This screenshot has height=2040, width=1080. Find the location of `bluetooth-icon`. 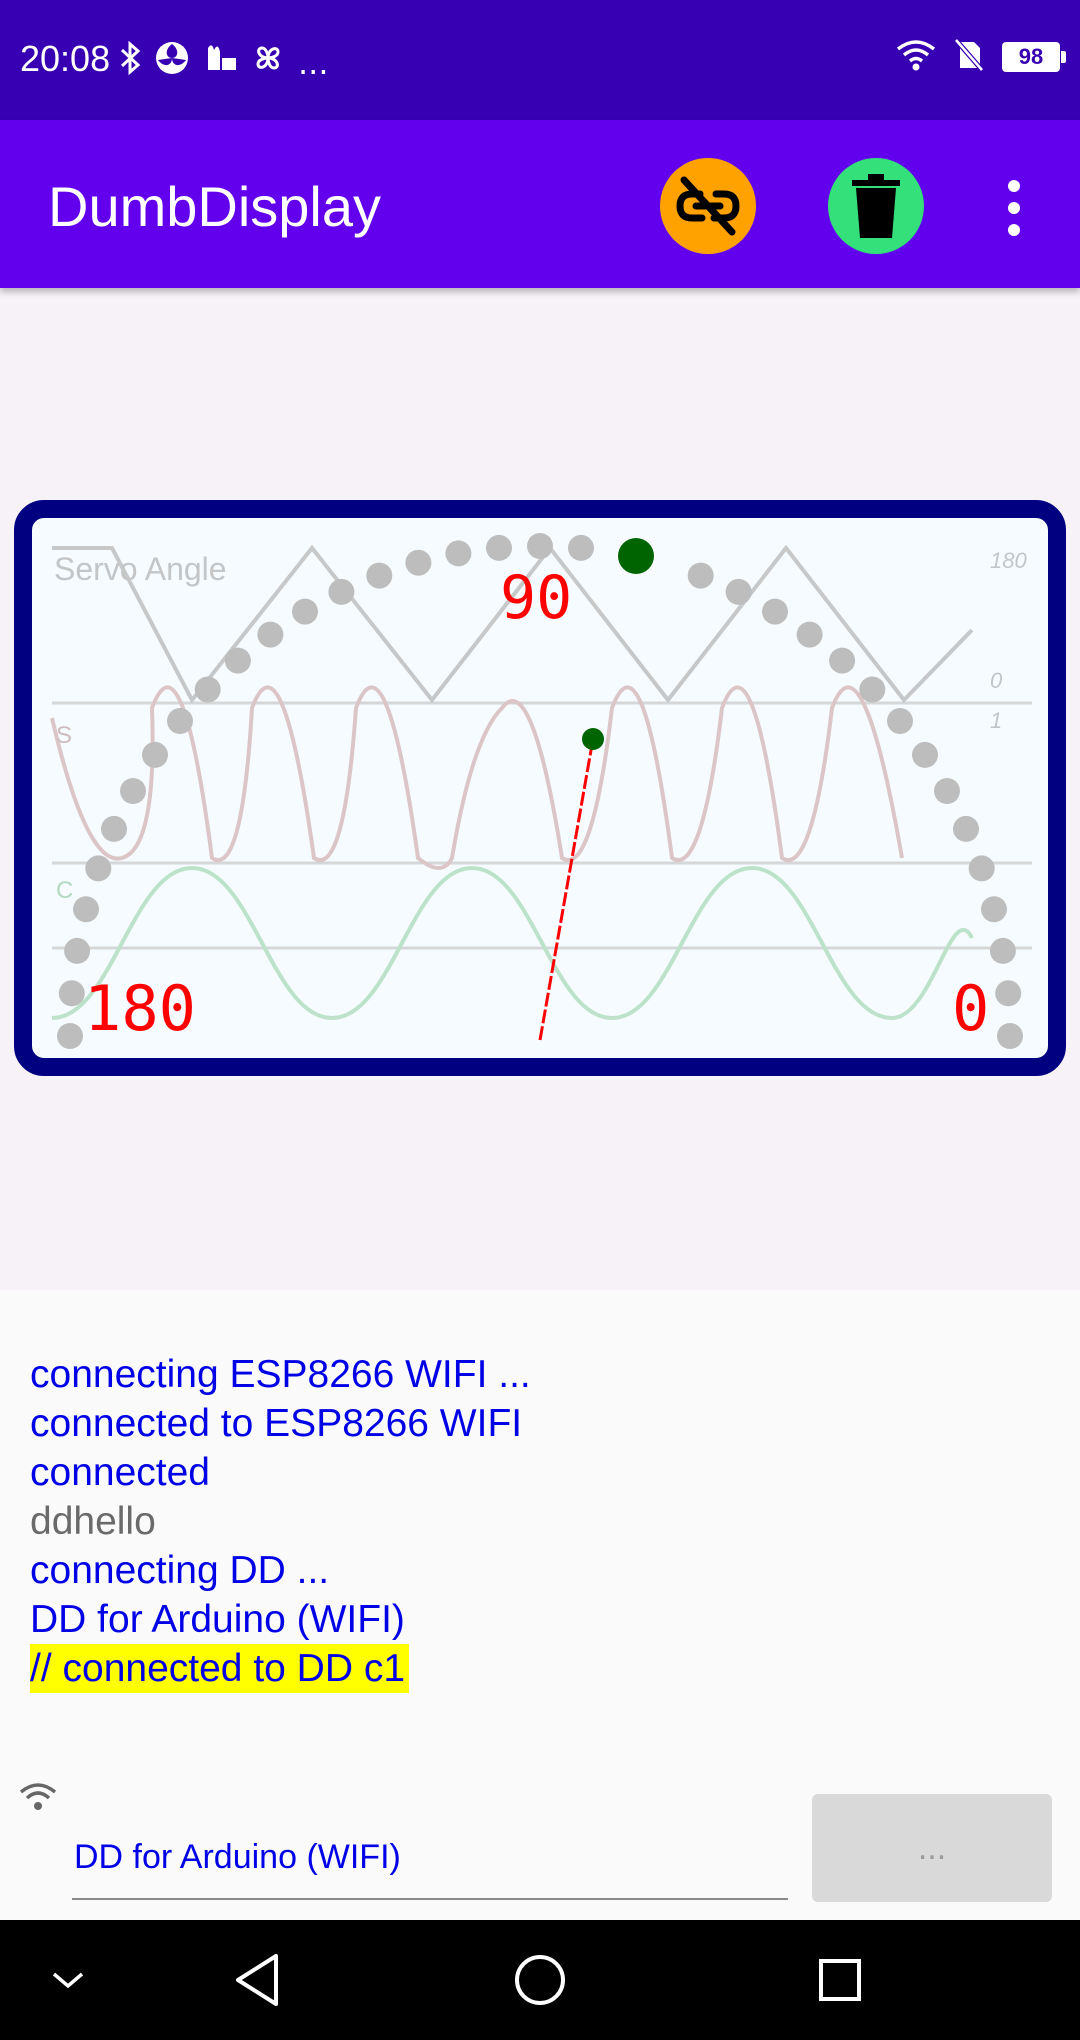

bluetooth-icon is located at coordinates (131, 62).